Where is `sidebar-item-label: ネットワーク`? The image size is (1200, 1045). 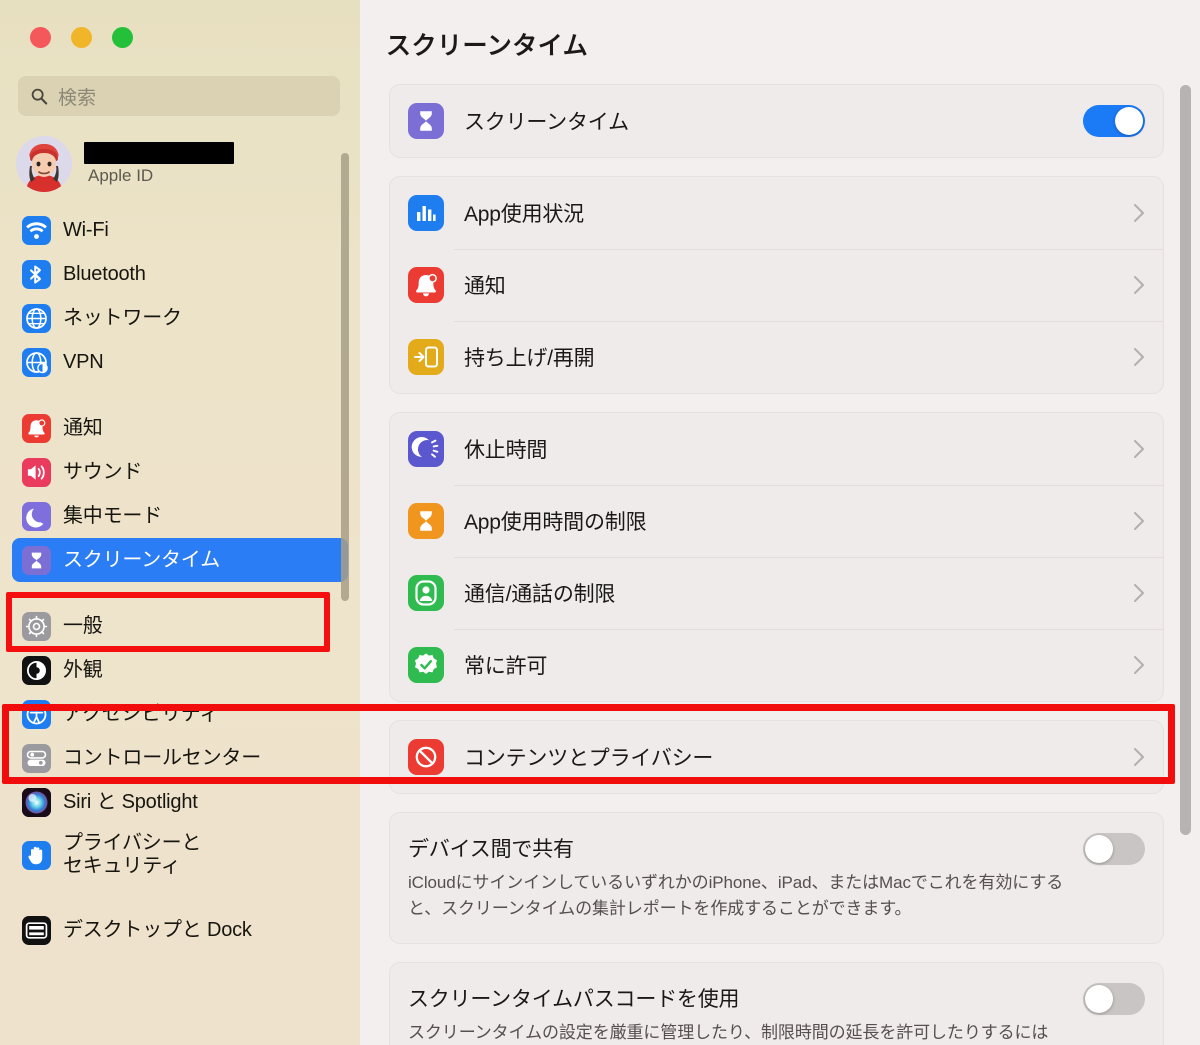
sidebar-item-label: ネットワーク is located at coordinates (122, 317).